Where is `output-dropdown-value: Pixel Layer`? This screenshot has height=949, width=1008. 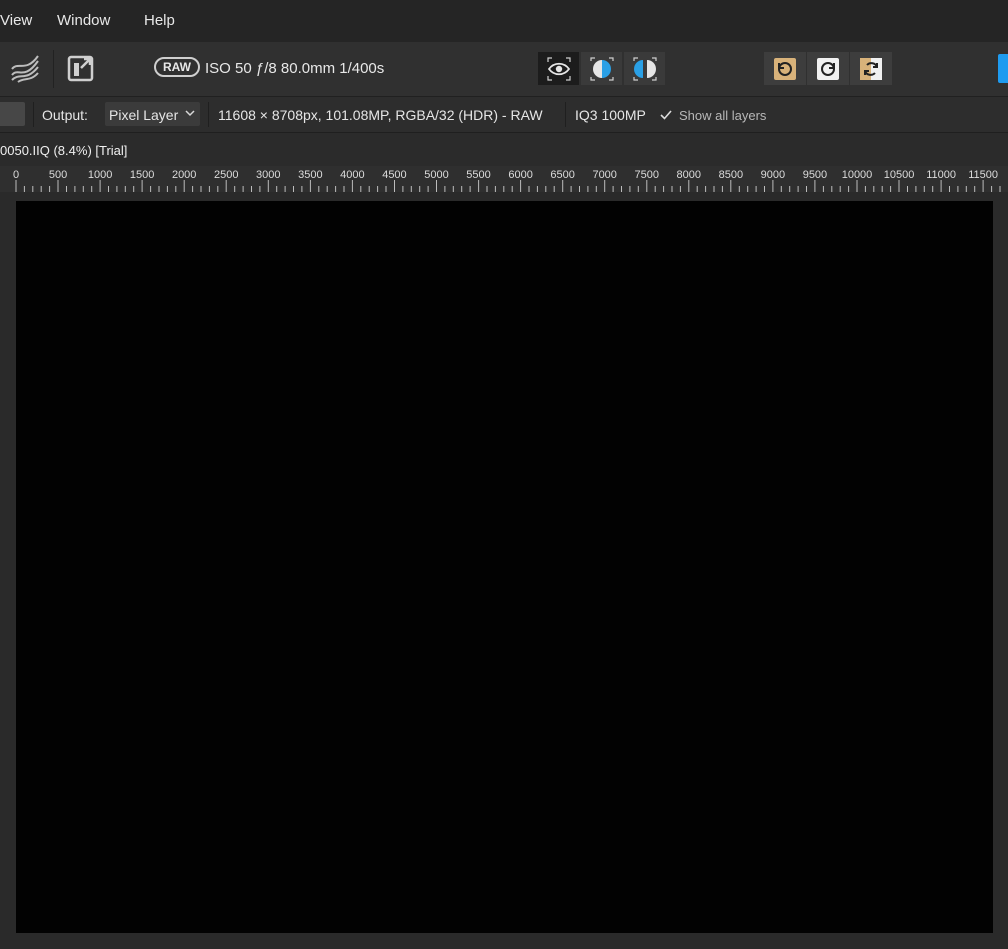 output-dropdown-value: Pixel Layer is located at coordinates (144, 115).